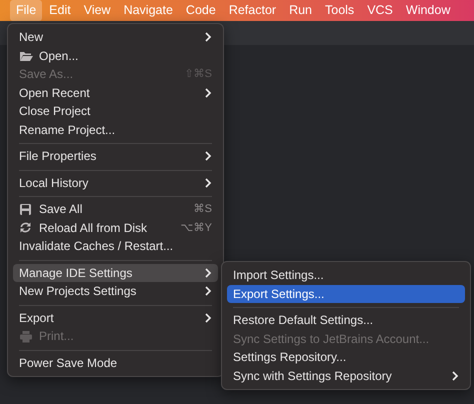 The width and height of the screenshot is (474, 404). What do you see at coordinates (26, 227) in the screenshot?
I see `reload-icon` at bounding box center [26, 227].